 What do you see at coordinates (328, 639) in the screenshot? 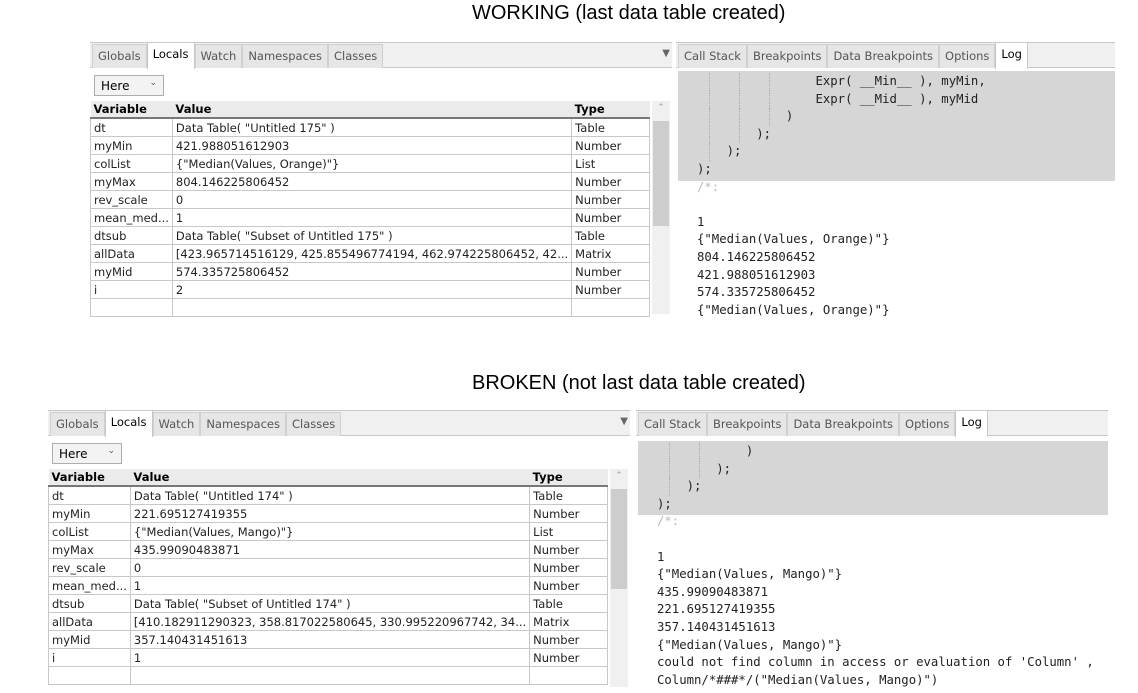
I see `table-row: myMid 357.140431451613 Number` at bounding box center [328, 639].